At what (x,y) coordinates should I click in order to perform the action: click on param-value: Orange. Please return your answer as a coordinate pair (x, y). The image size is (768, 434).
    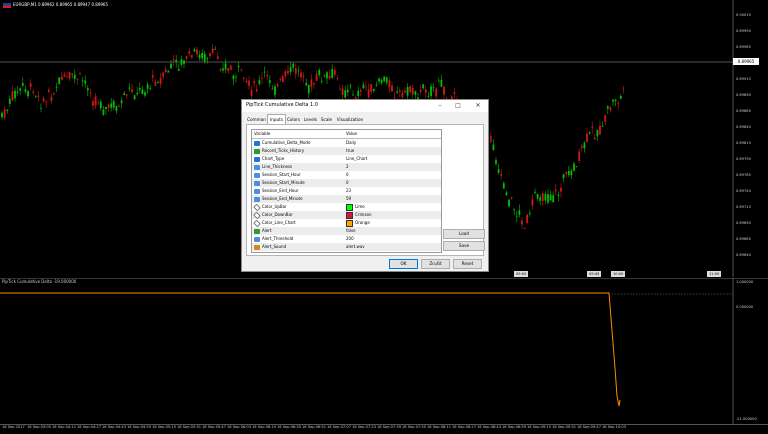
    Looking at the image, I should click on (358, 223).